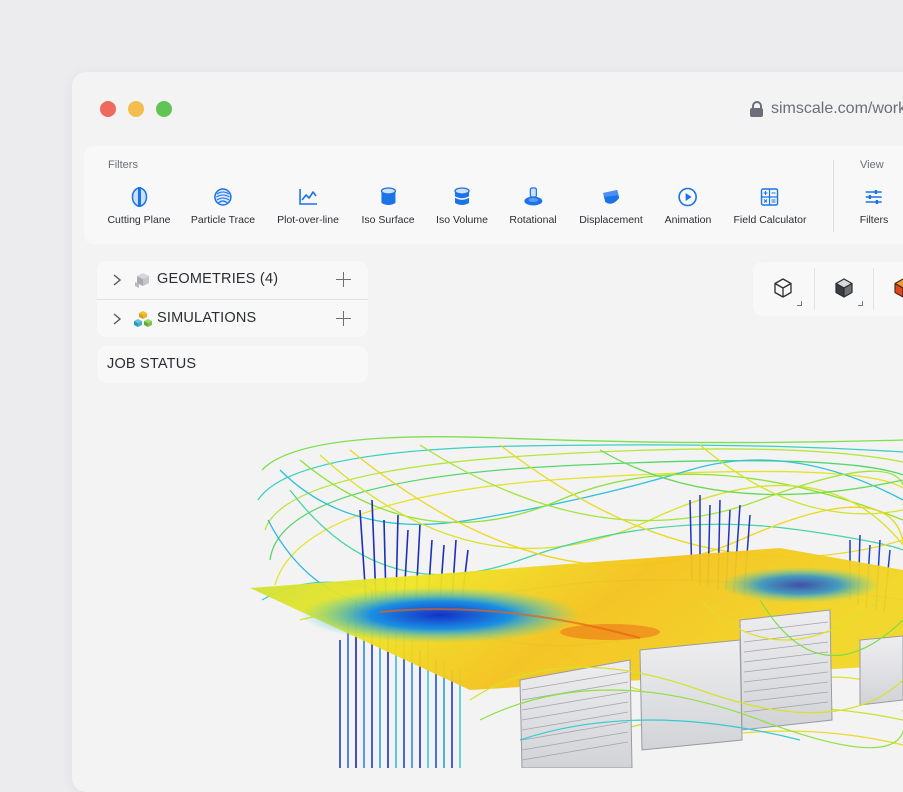  Describe the element at coordinates (269, 279) in the screenshot. I see `geometries-count: (4)` at that location.